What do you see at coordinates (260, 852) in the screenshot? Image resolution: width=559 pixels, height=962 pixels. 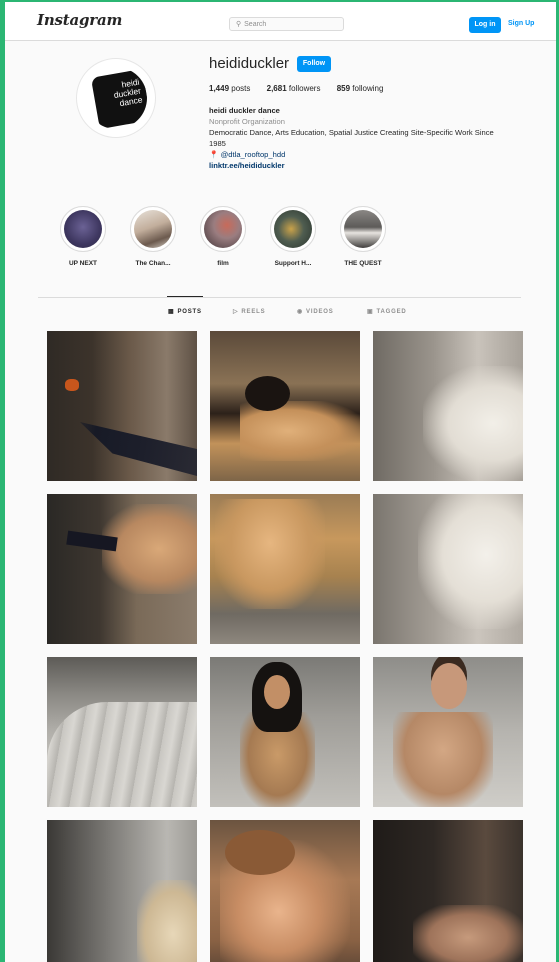 I see `embrace-hair-shape` at bounding box center [260, 852].